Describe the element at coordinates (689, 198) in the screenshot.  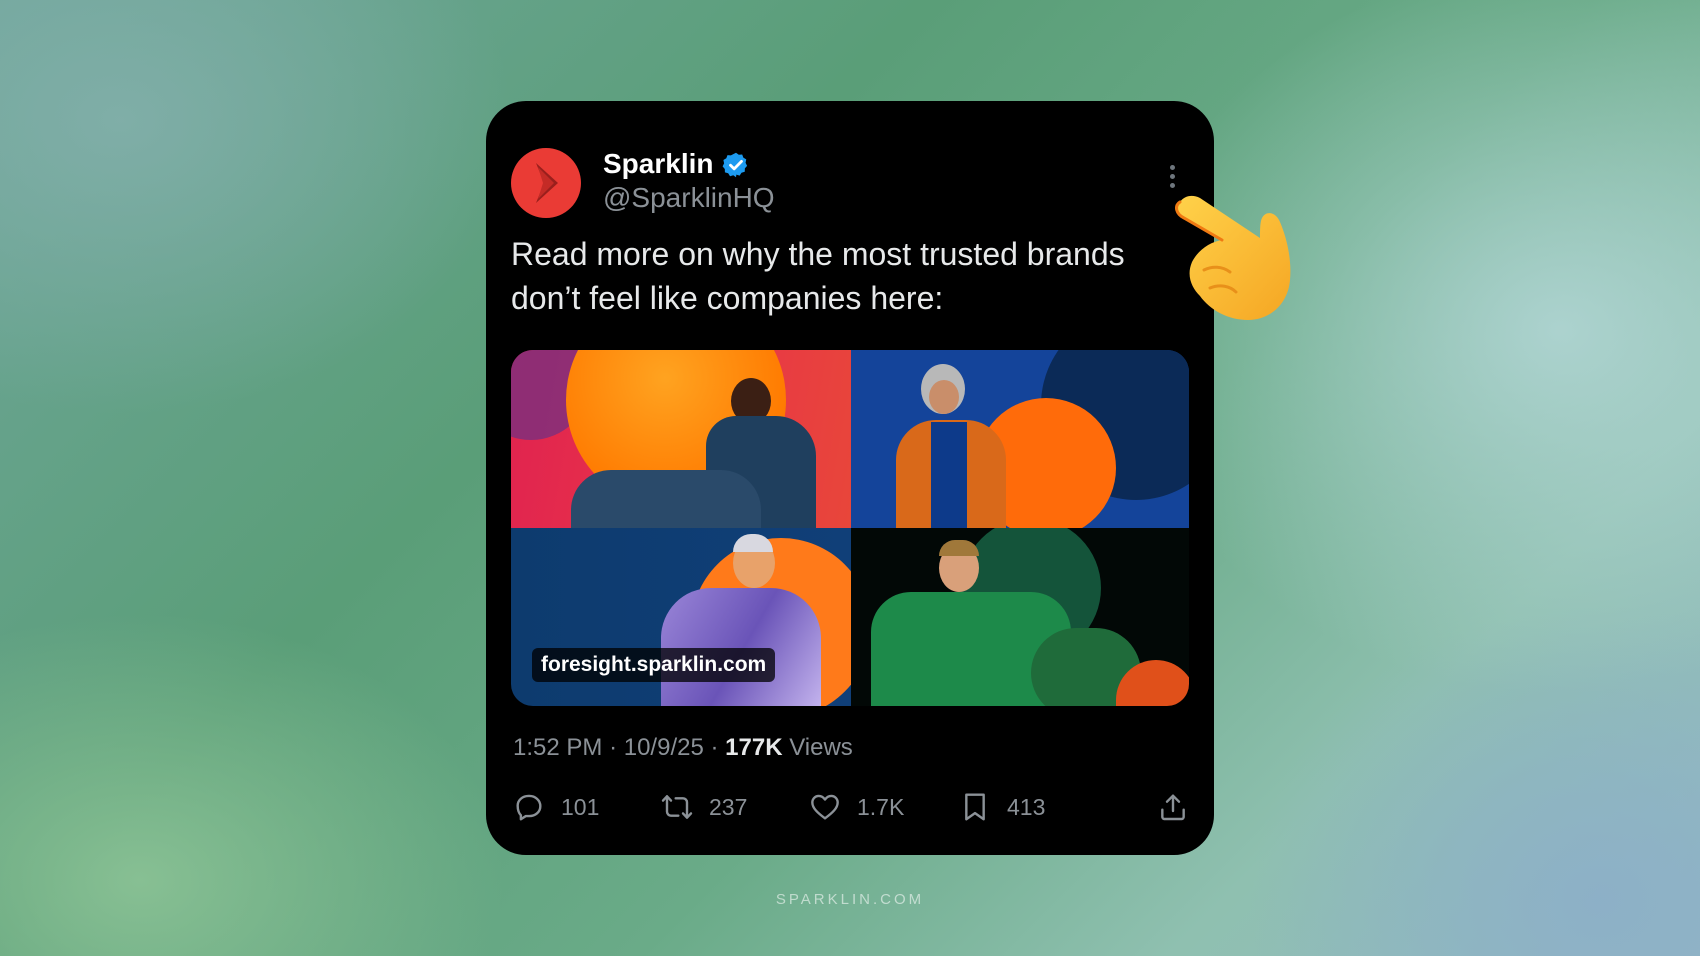
I see `author-handle: @SparklinHQ` at that location.